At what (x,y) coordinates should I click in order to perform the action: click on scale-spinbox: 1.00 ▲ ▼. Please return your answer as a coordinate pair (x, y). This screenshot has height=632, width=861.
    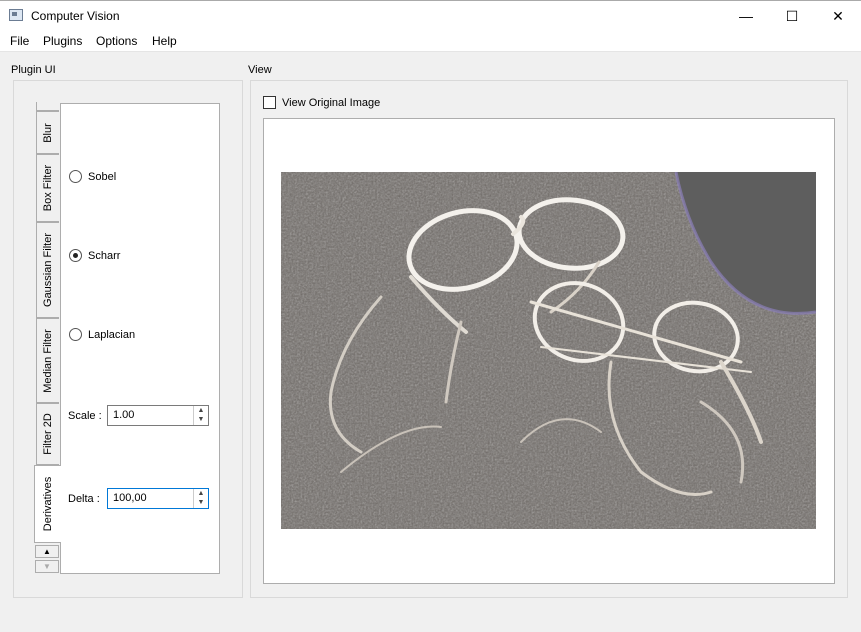
    Looking at the image, I should click on (158, 415).